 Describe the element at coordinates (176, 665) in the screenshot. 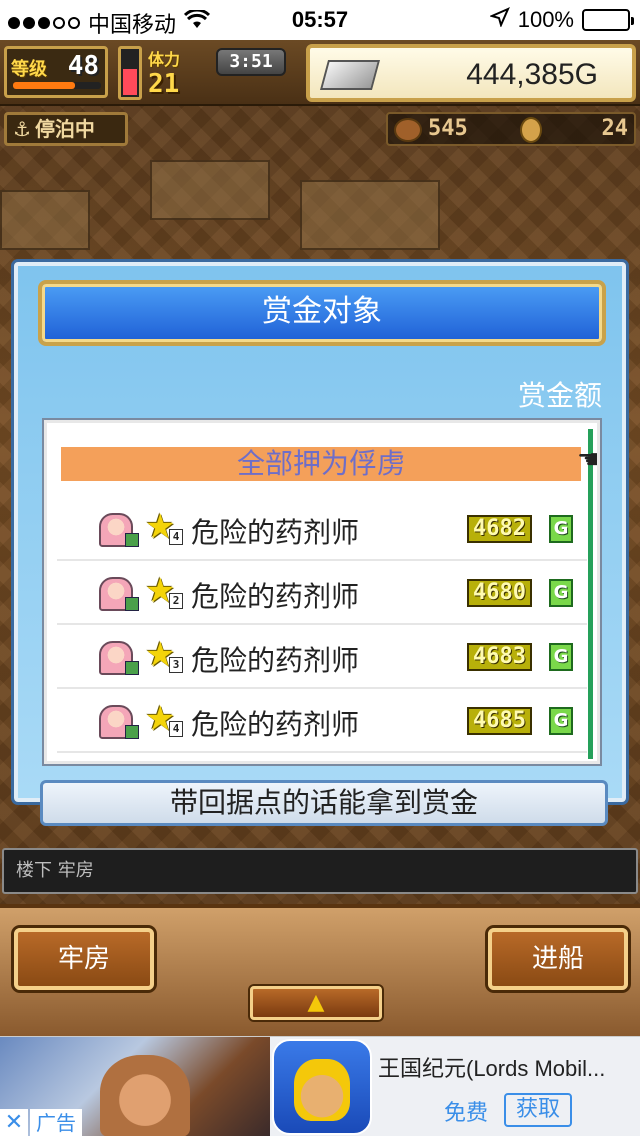

I see `star-level: 3` at that location.